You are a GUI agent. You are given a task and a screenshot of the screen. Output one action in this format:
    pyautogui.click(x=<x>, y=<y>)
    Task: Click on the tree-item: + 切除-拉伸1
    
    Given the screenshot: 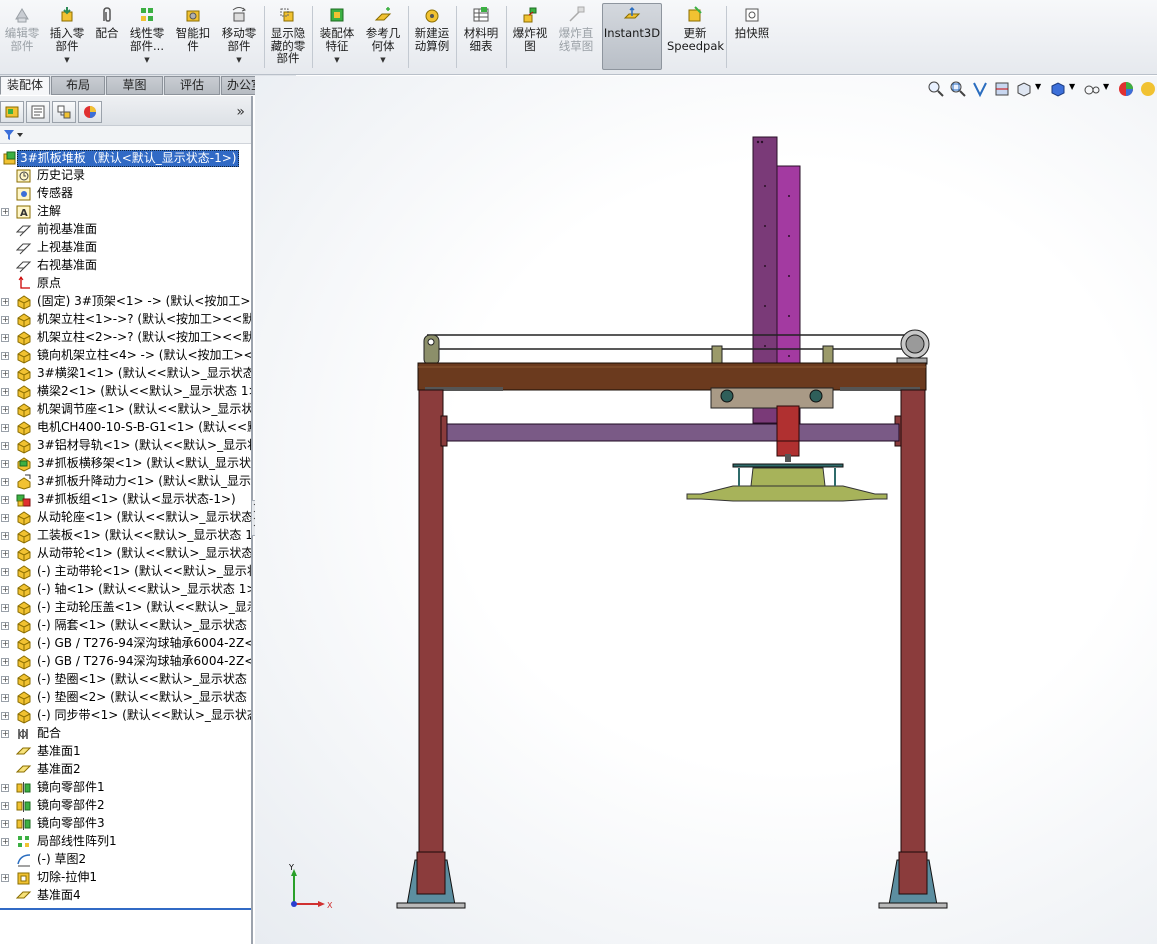 What is the action you would take?
    pyautogui.click(x=125, y=878)
    